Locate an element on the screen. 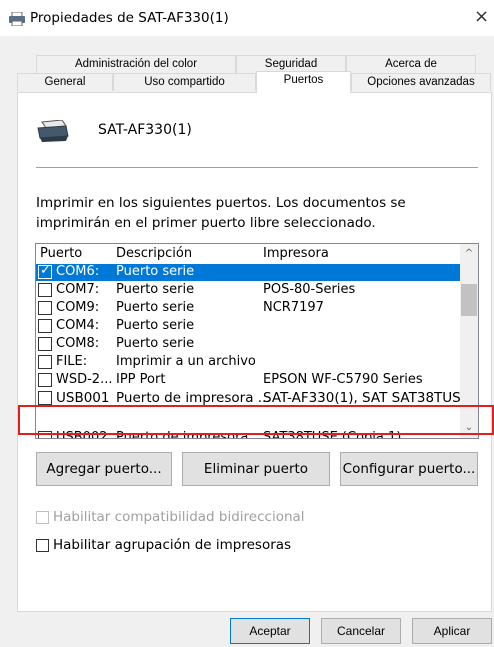 The height and width of the screenshot is (647, 494). table-row: COM4: Puerto serie is located at coordinates (248, 326).